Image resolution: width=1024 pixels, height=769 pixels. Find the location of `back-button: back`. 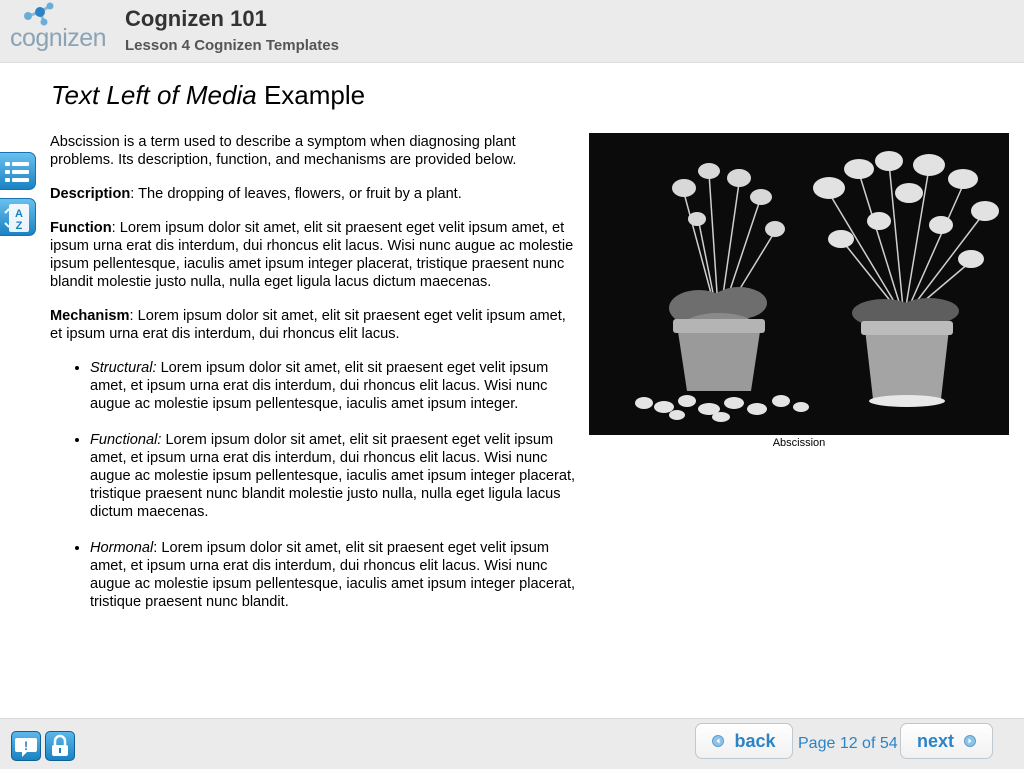

back-button: back is located at coordinates (744, 741).